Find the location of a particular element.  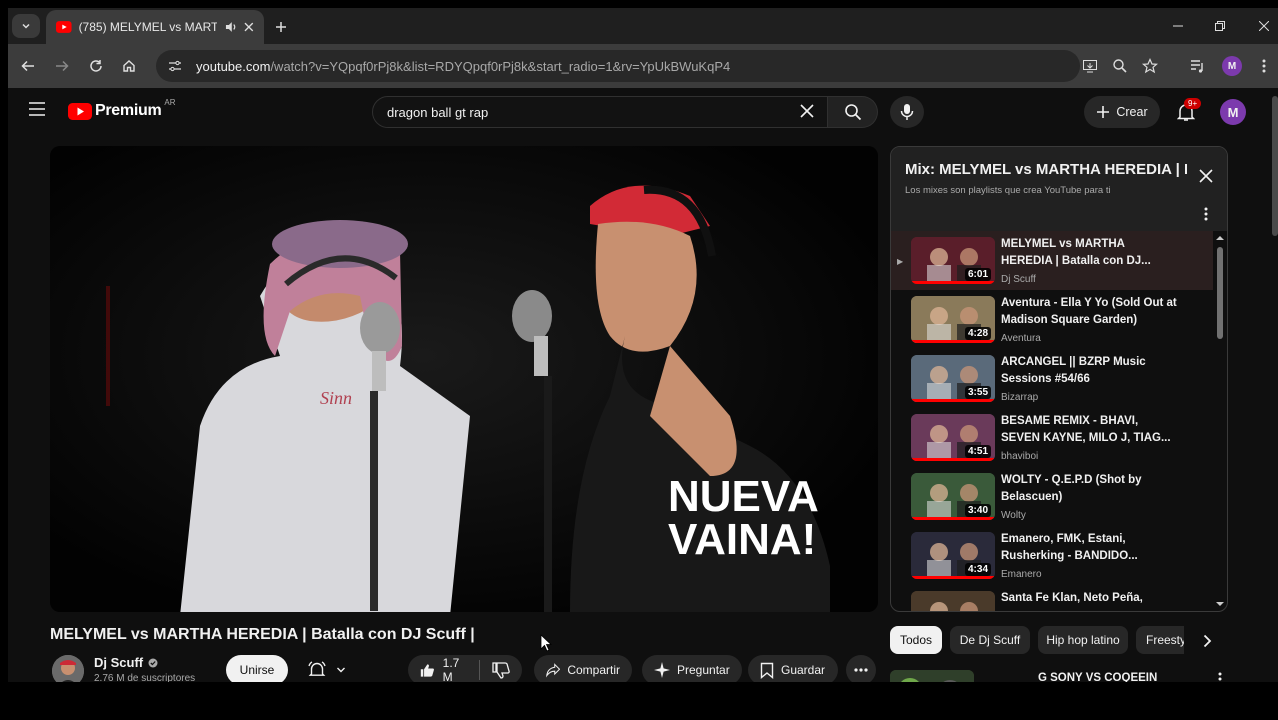

scrollbar-thumb is located at coordinates (1220, 293).